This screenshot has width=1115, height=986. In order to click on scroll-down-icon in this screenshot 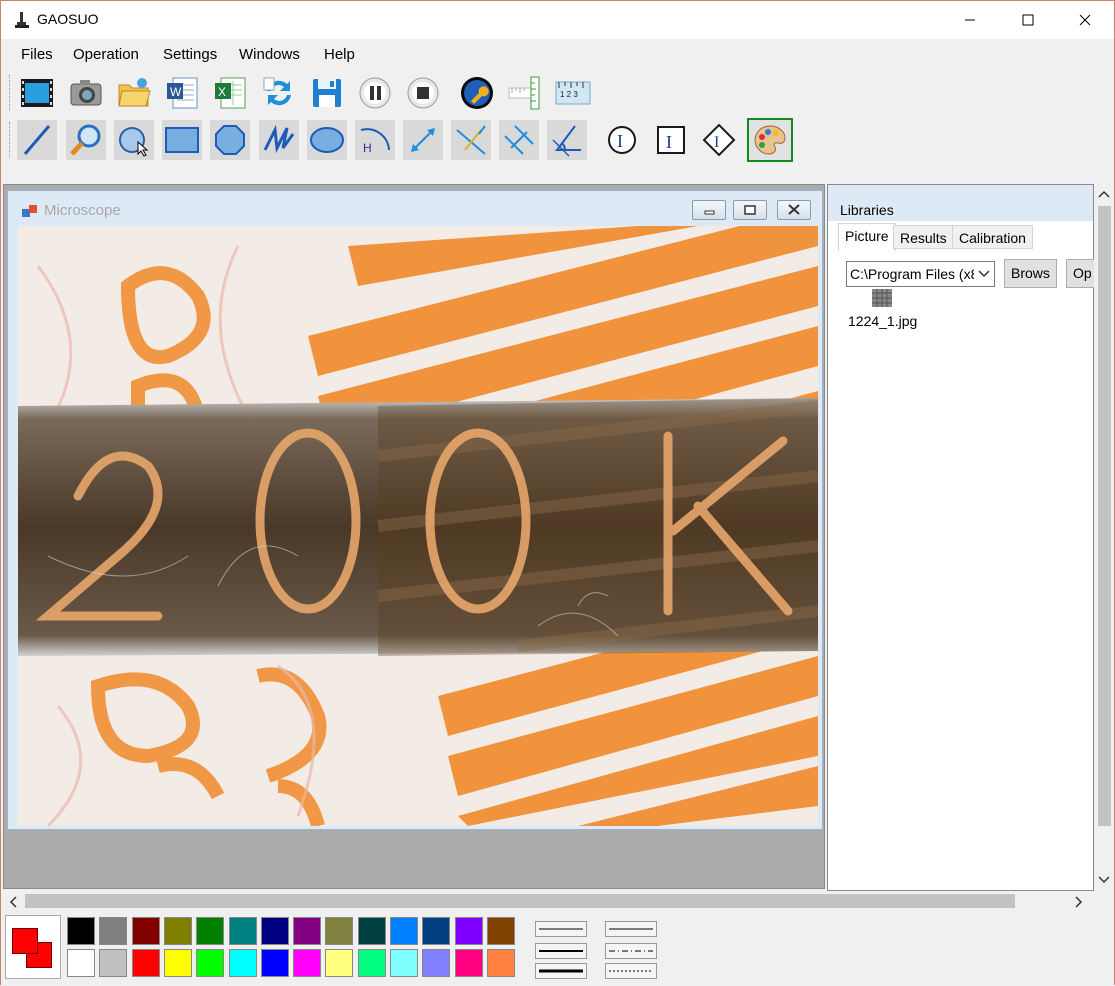, I will do `click(1104, 880)`.